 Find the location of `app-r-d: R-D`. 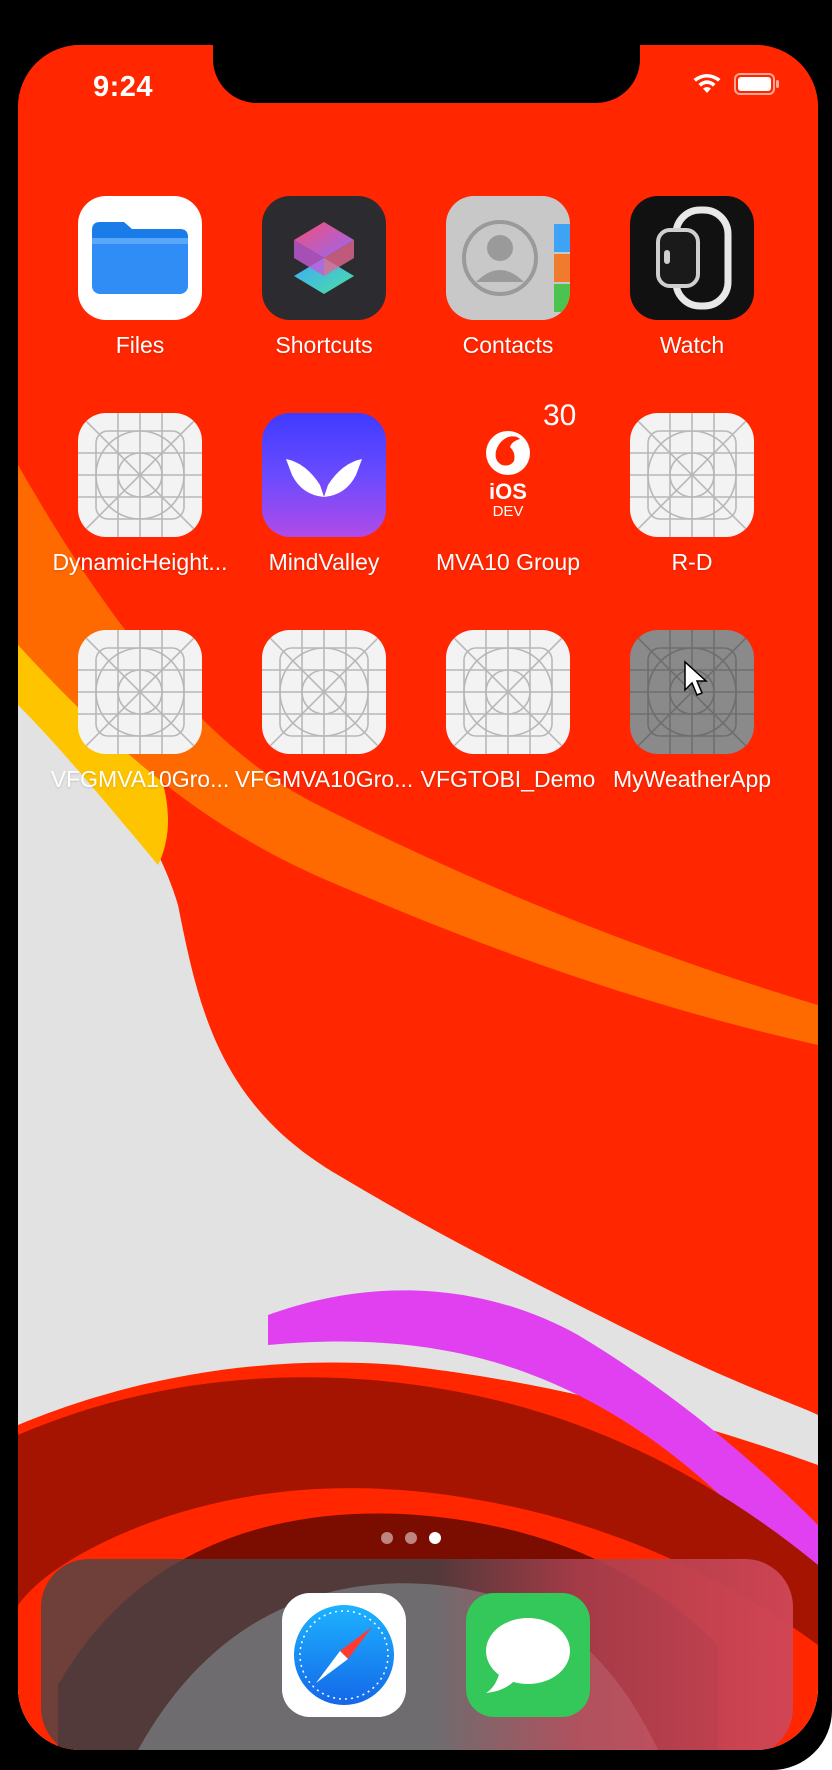

app-r-d: R-D is located at coordinates (692, 494).